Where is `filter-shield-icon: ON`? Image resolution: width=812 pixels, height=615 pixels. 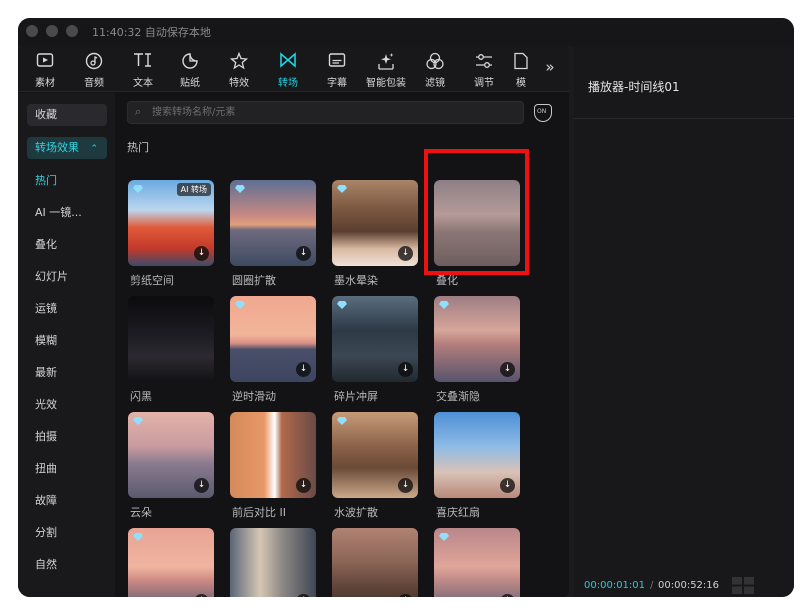
filter-shield-icon: ON is located at coordinates (543, 113).